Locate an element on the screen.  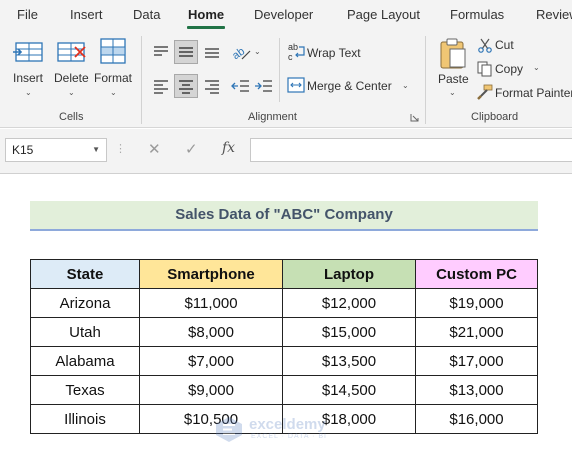
formula-bar: K15 ▼ ⋮ ✕ ✓ fx is located at coordinates (286, 151).